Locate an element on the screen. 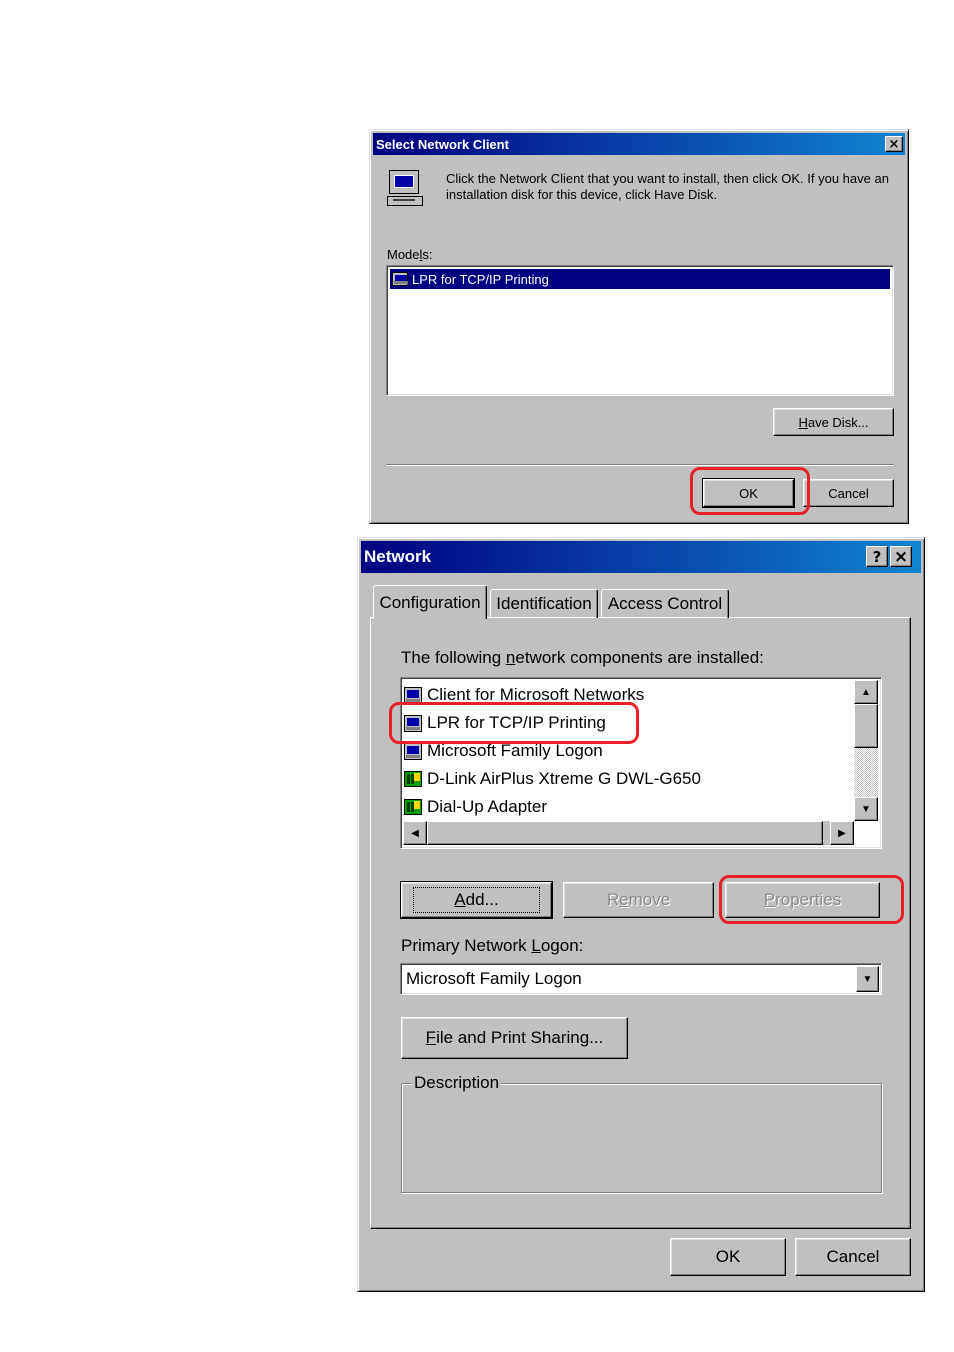 The width and height of the screenshot is (954, 1352). tab-access-control: Access Control is located at coordinates (665, 603).